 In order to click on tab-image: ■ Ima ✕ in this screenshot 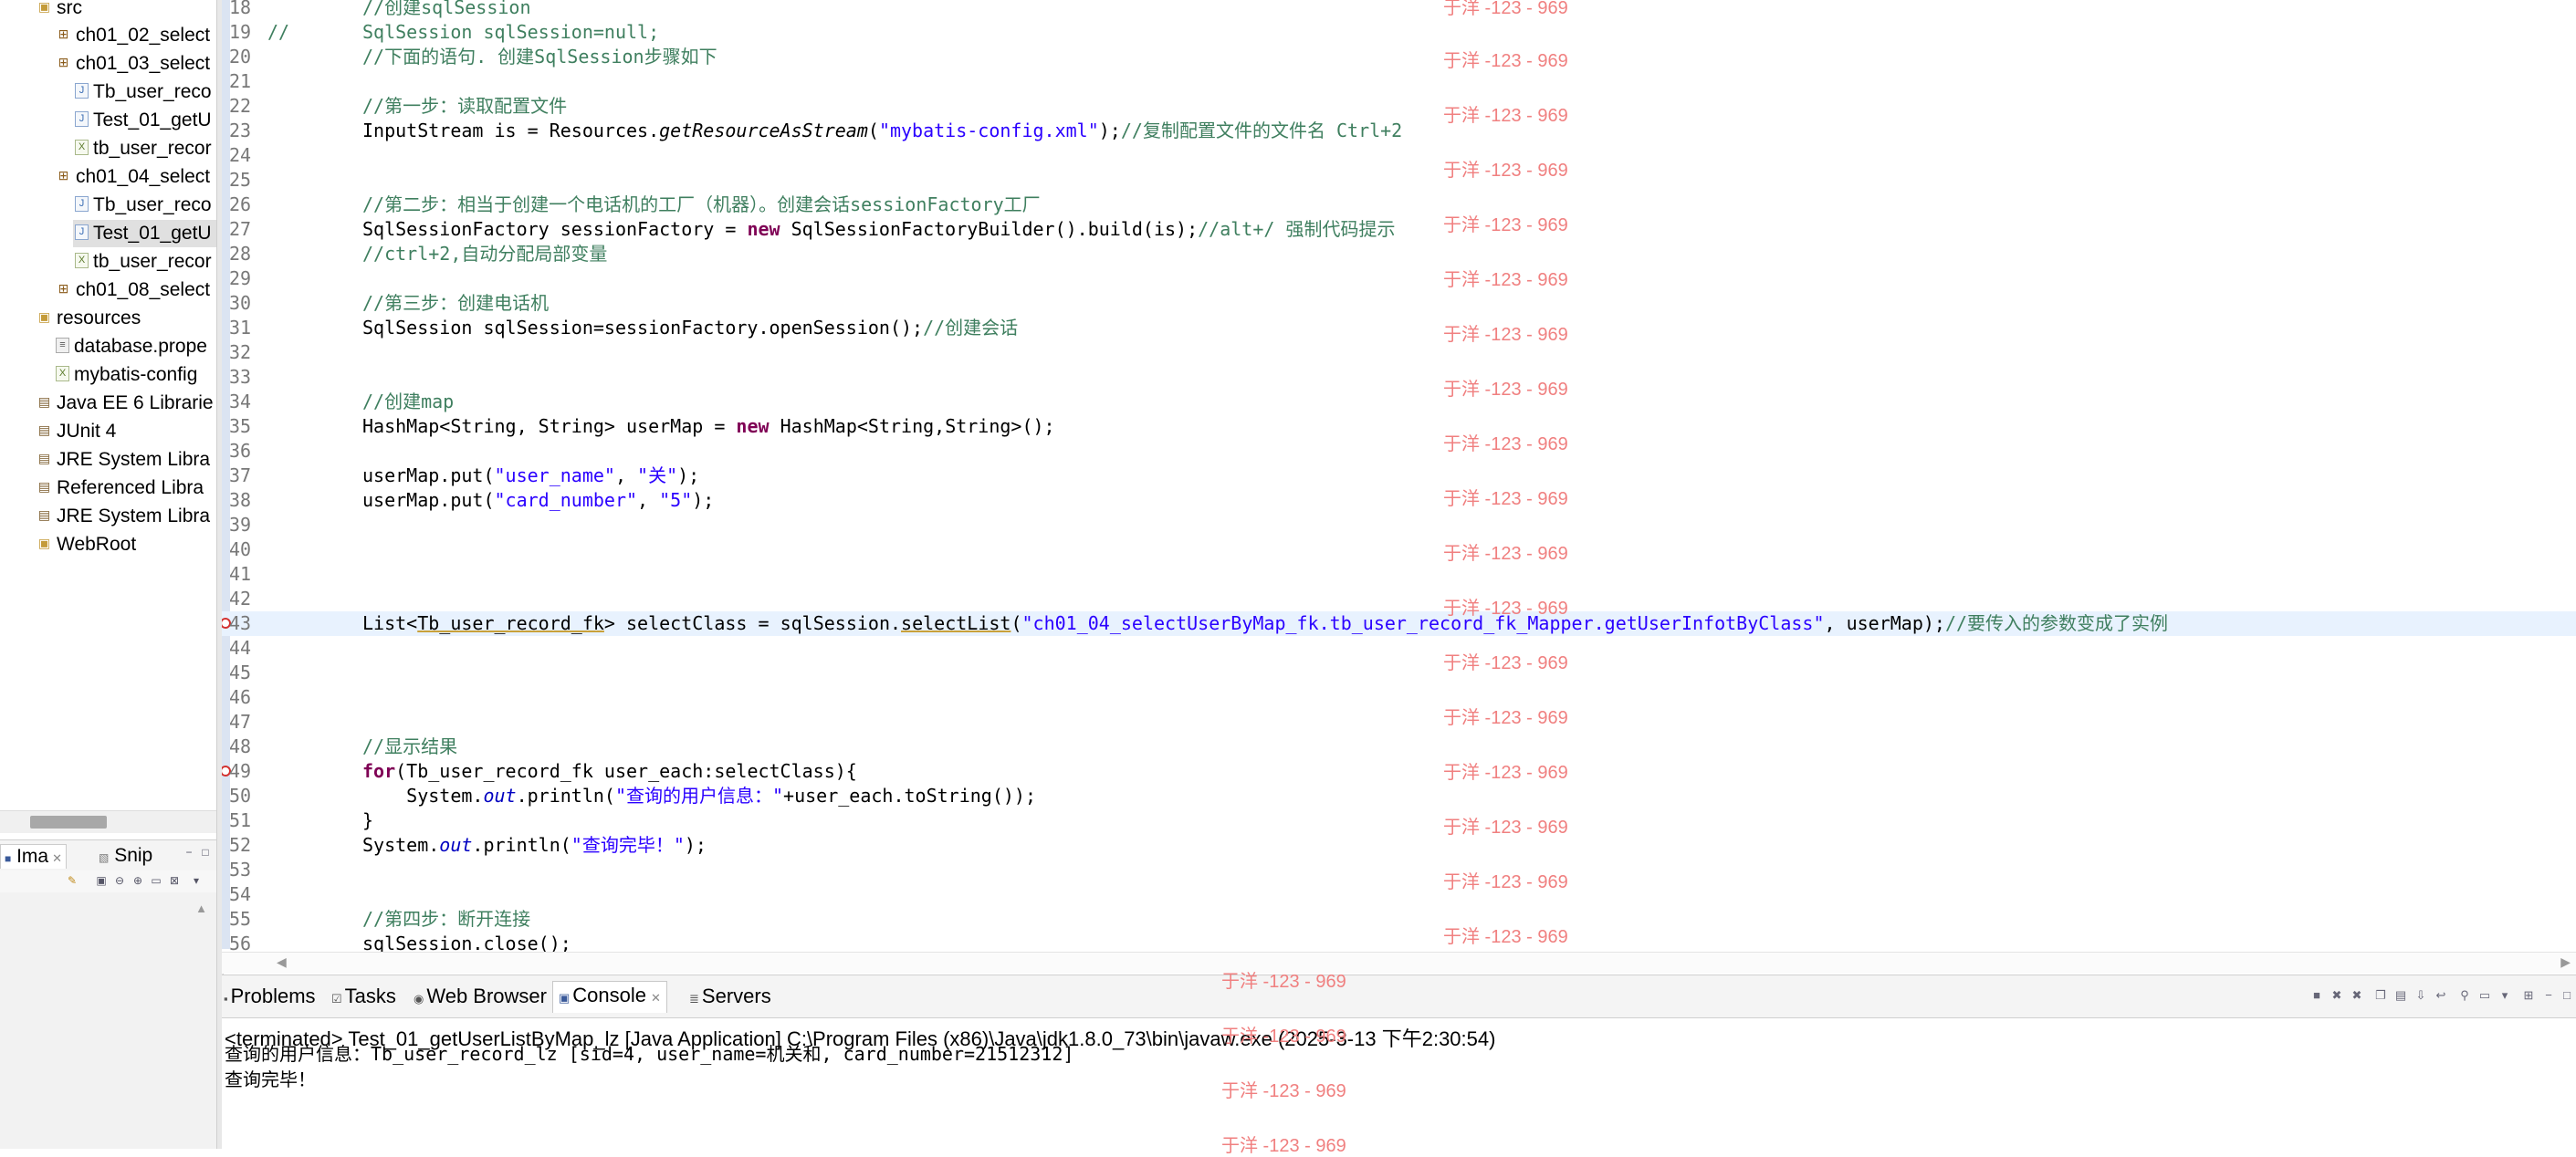, I will do `click(34, 856)`.